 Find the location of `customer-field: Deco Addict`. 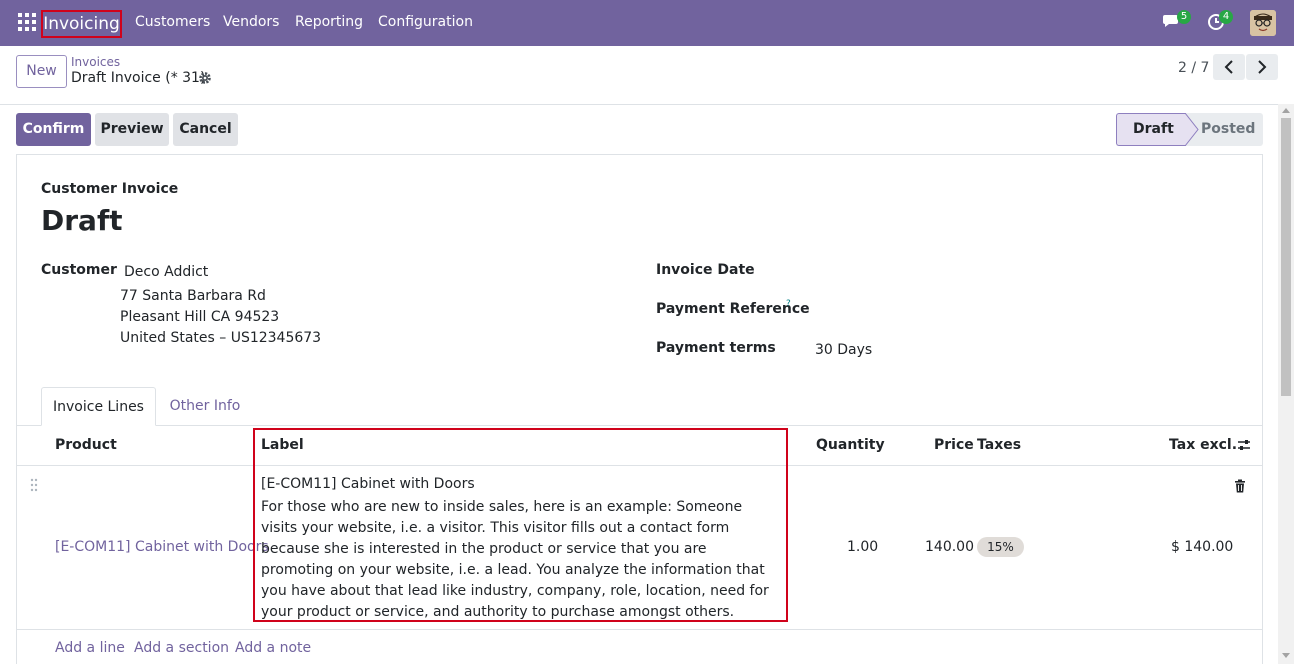

customer-field: Deco Addict is located at coordinates (166, 272).